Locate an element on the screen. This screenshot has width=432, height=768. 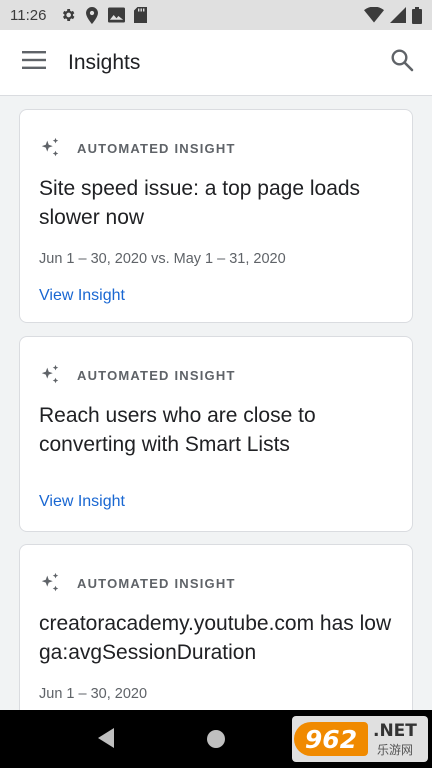
location-icon is located at coordinates (92, 15).